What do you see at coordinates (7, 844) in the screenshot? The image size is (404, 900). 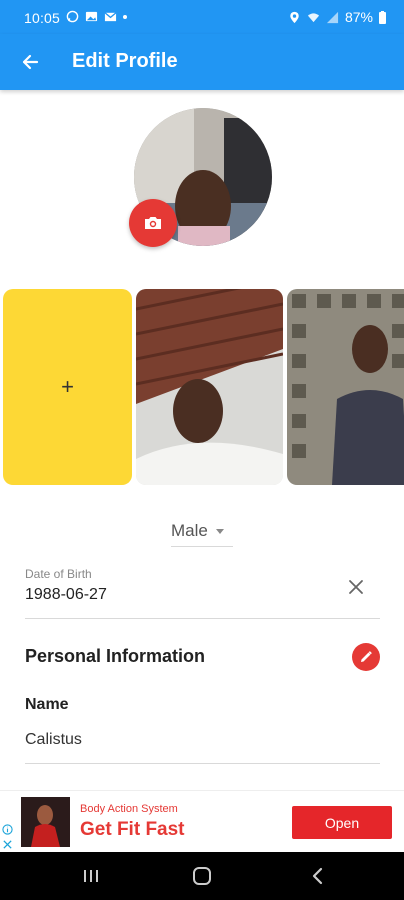 I see `ad-close-icon` at bounding box center [7, 844].